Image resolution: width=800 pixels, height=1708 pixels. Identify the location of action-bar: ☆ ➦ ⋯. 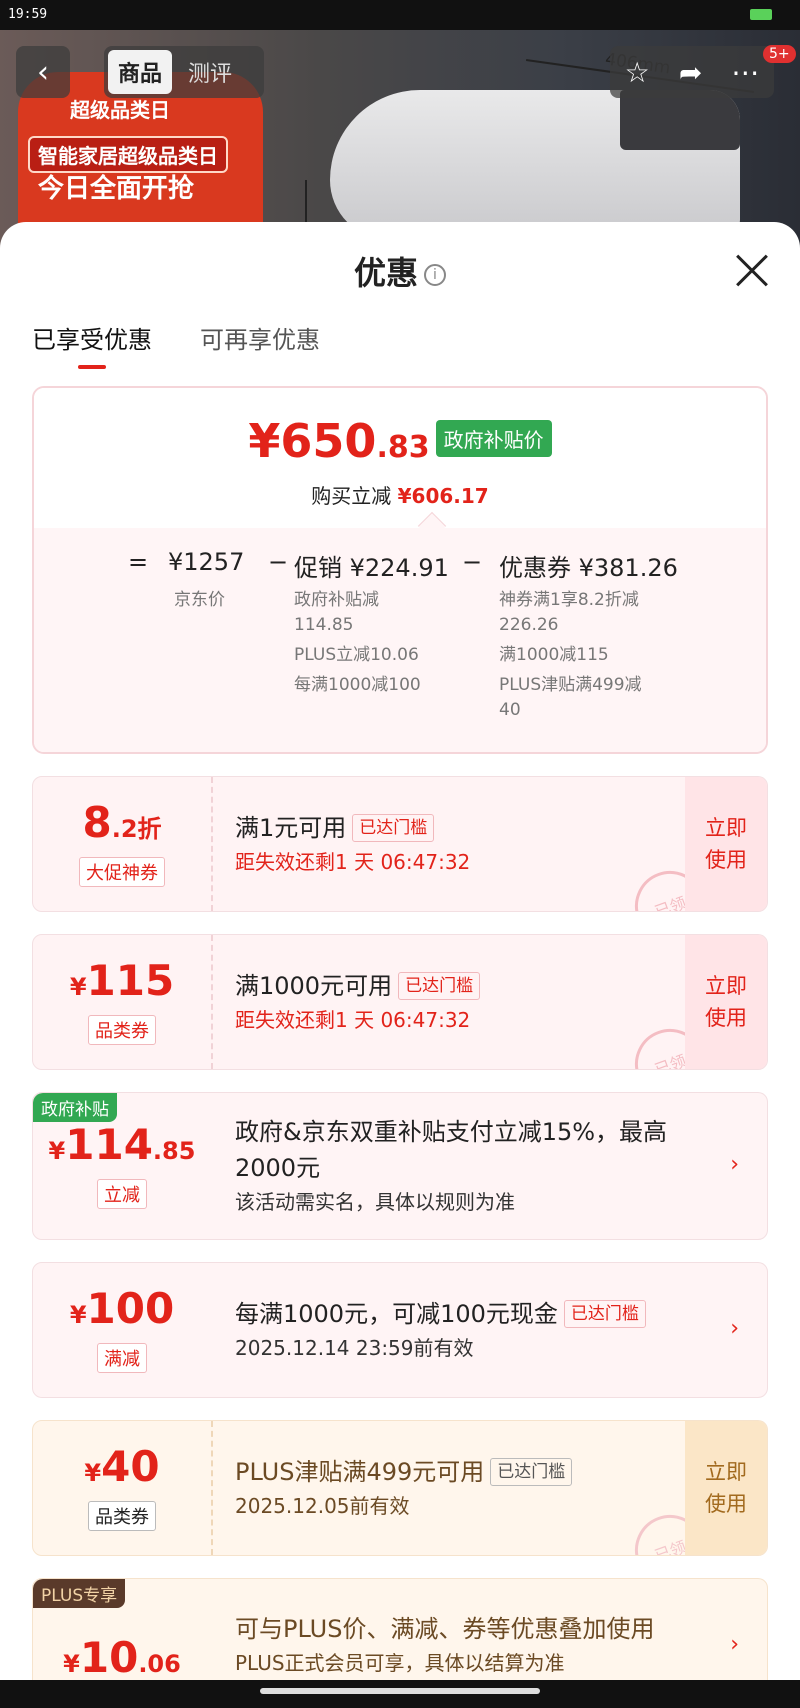
(692, 72).